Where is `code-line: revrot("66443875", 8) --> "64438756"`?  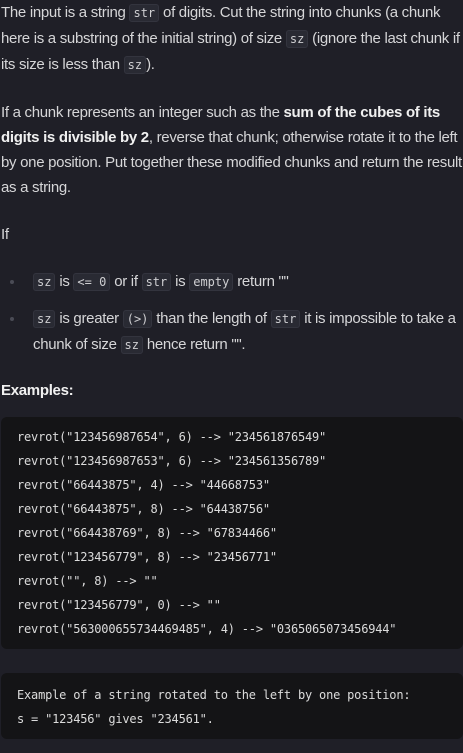 code-line: revrot("66443875", 8) --> "64438756" is located at coordinates (143, 509).